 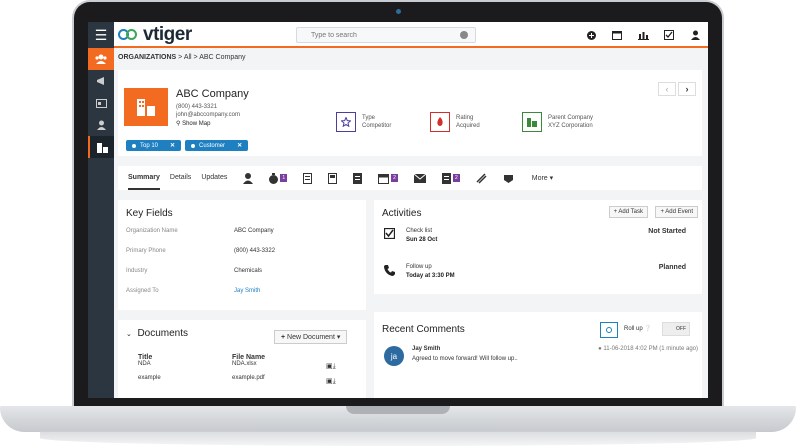 I want to click on record-title: ABC Company, so click(x=212, y=94).